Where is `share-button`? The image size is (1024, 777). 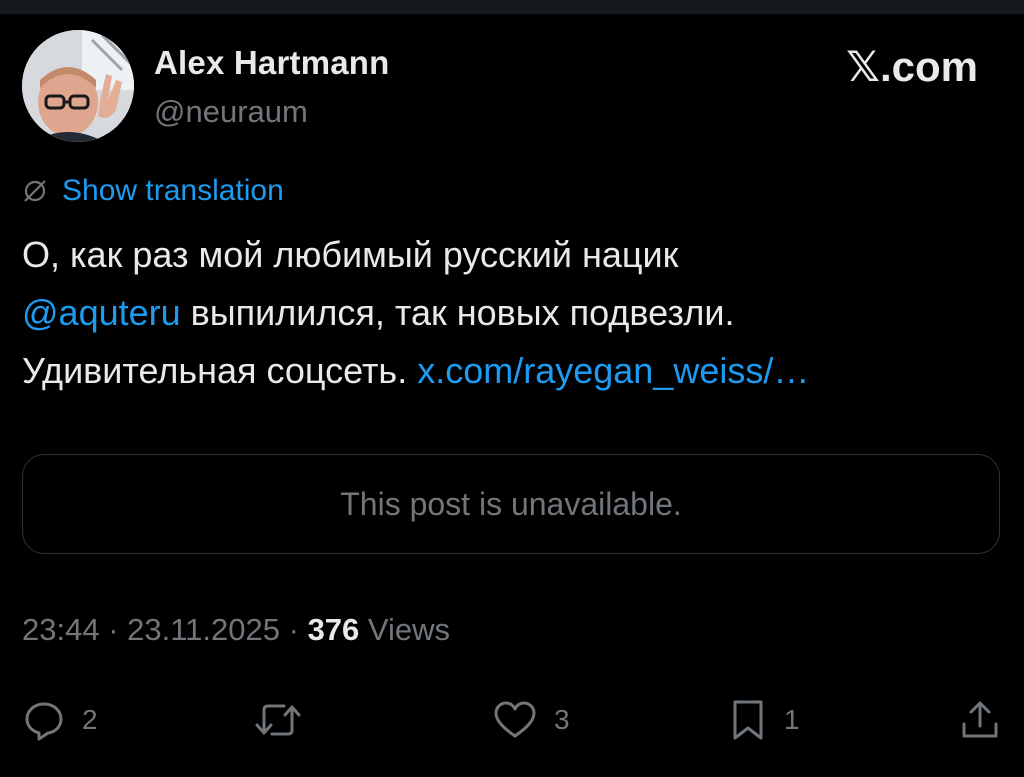 share-button is located at coordinates (980, 720).